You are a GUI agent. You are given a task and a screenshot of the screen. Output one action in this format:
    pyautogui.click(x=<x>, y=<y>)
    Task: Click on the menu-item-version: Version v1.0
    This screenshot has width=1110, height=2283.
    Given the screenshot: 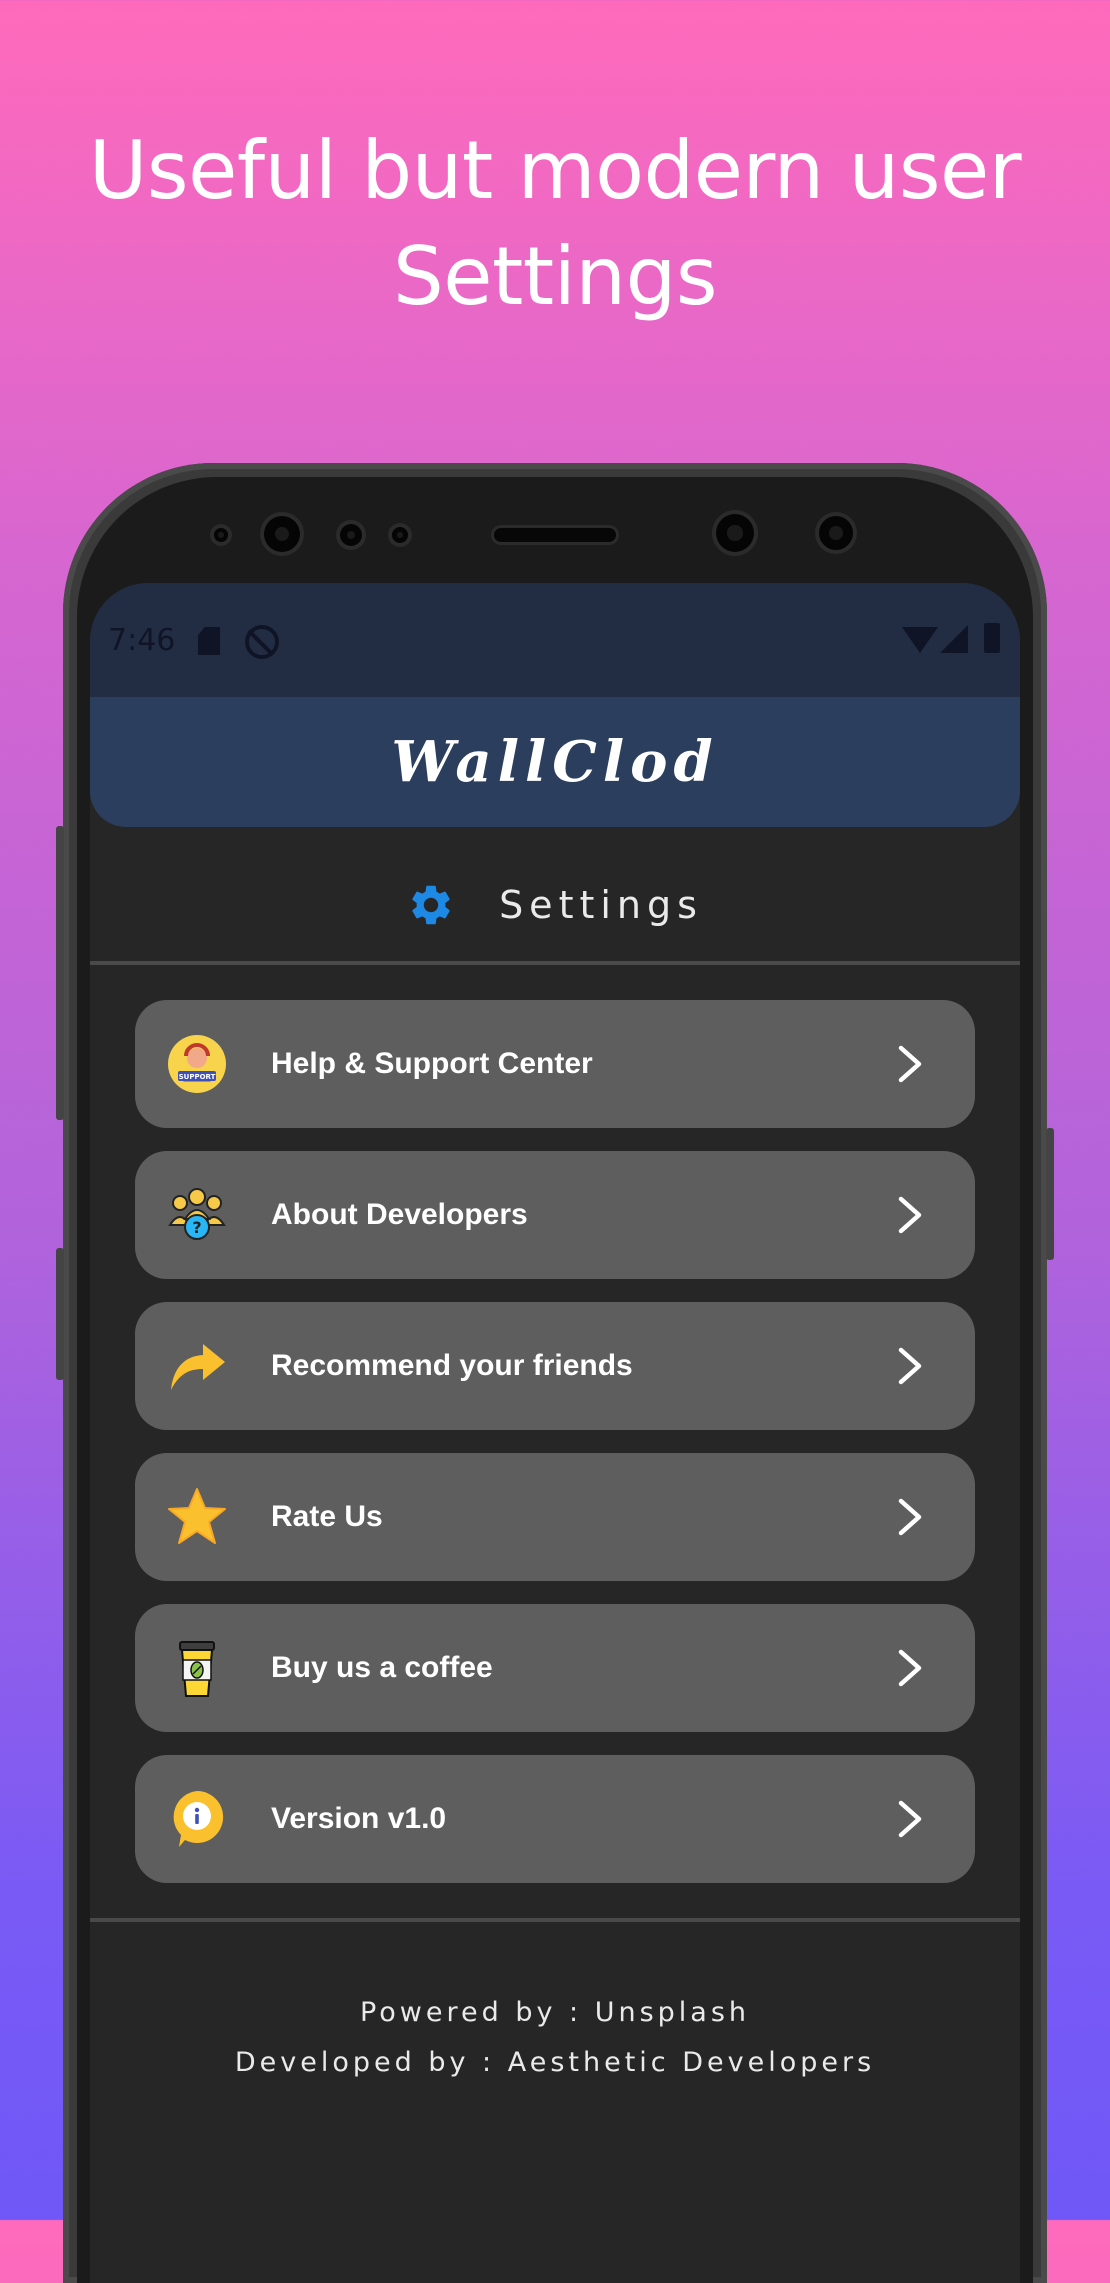 What is the action you would take?
    pyautogui.click(x=555, y=1819)
    